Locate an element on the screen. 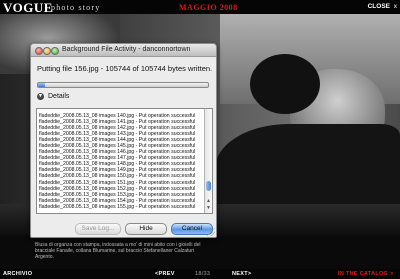 The height and width of the screenshot is (279, 400). archive-link: ARCHIVIO is located at coordinates (17, 274).